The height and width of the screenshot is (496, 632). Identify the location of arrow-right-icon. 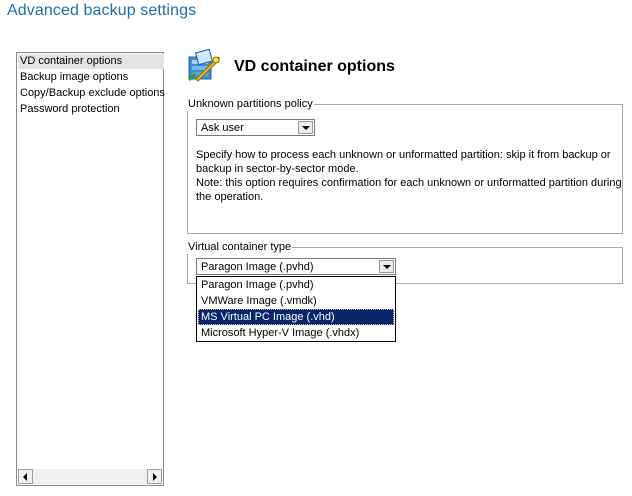
(155, 477).